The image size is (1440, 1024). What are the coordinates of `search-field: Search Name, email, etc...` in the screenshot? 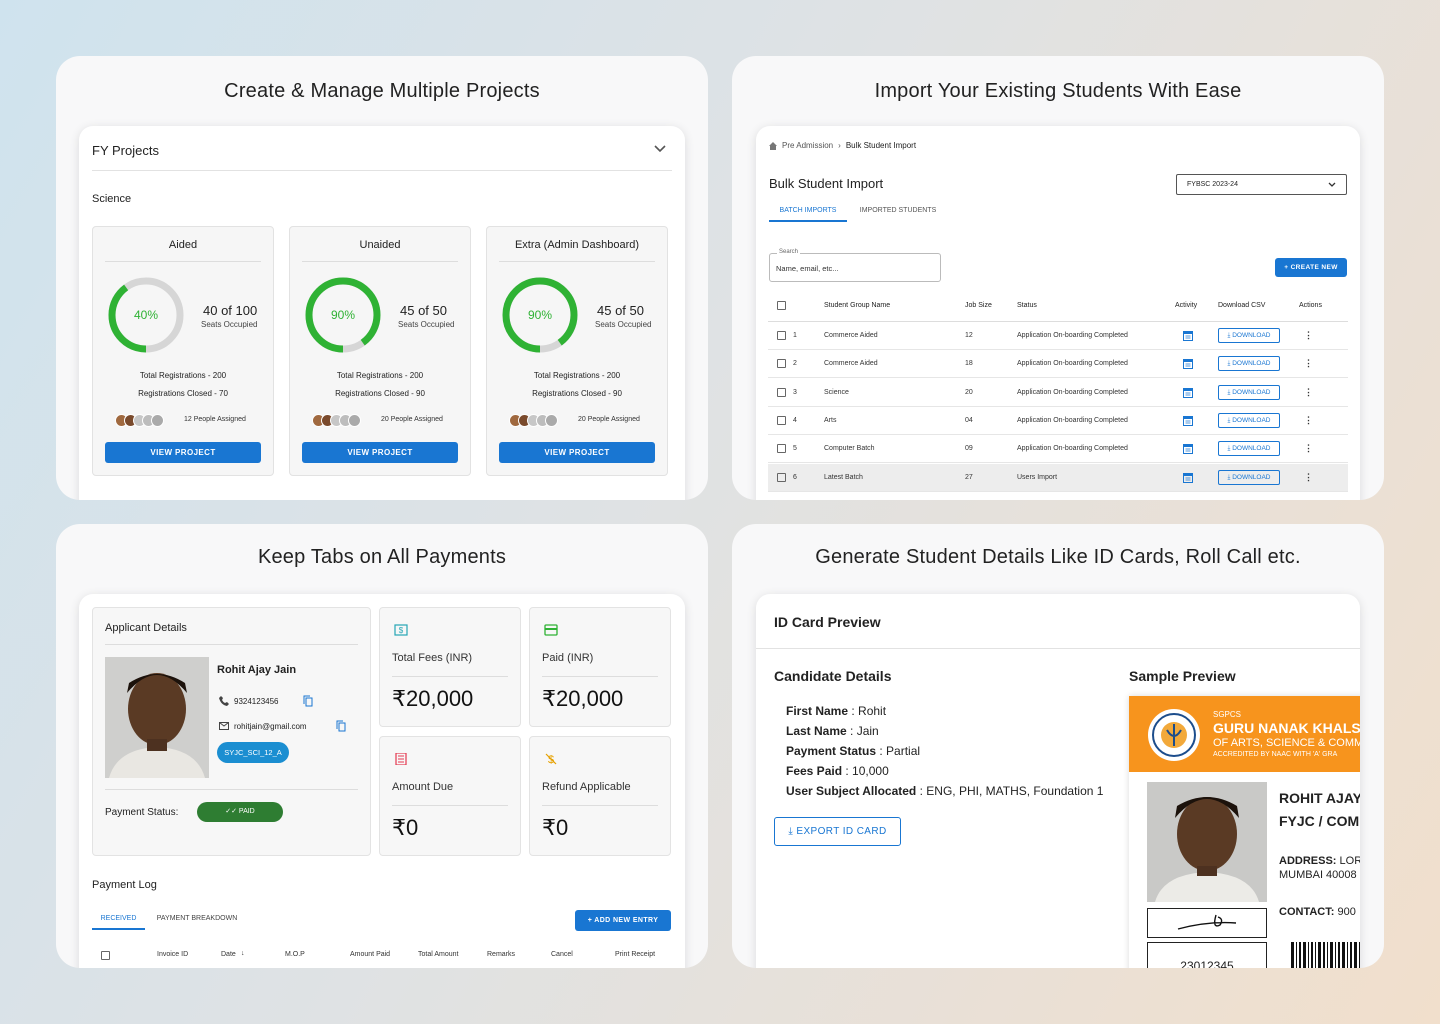 It's located at (855, 265).